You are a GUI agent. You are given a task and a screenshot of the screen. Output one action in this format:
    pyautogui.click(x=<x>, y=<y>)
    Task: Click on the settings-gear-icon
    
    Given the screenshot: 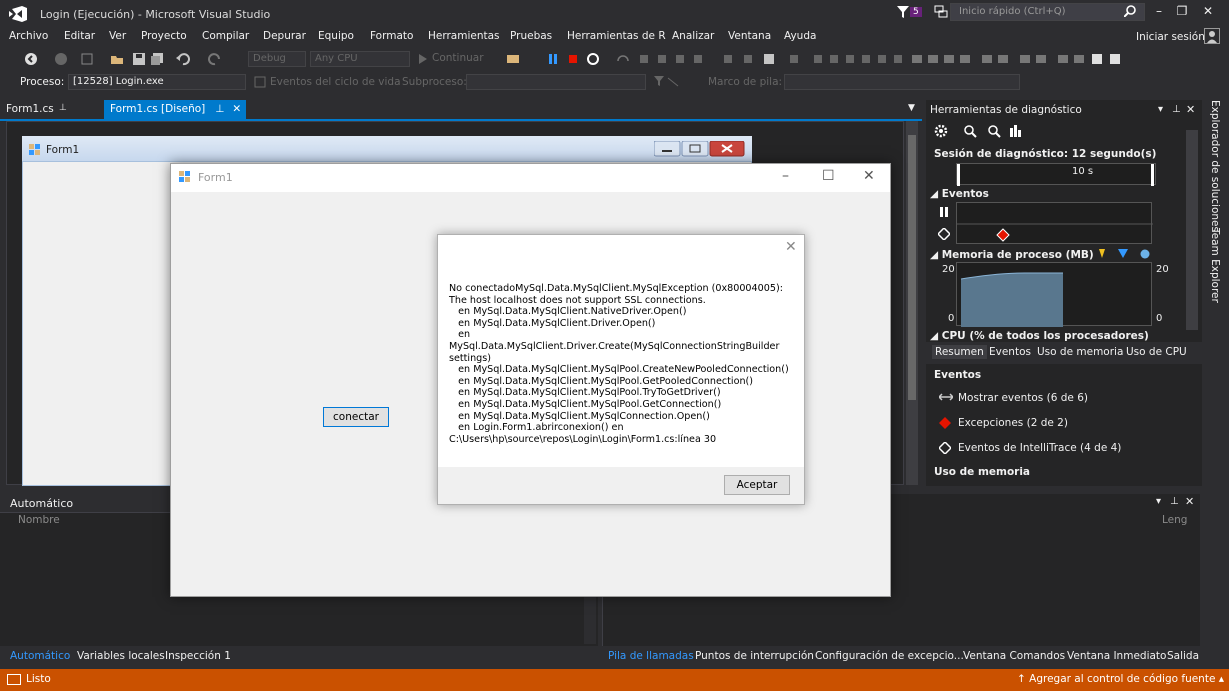 What is the action you would take?
    pyautogui.click(x=941, y=132)
    